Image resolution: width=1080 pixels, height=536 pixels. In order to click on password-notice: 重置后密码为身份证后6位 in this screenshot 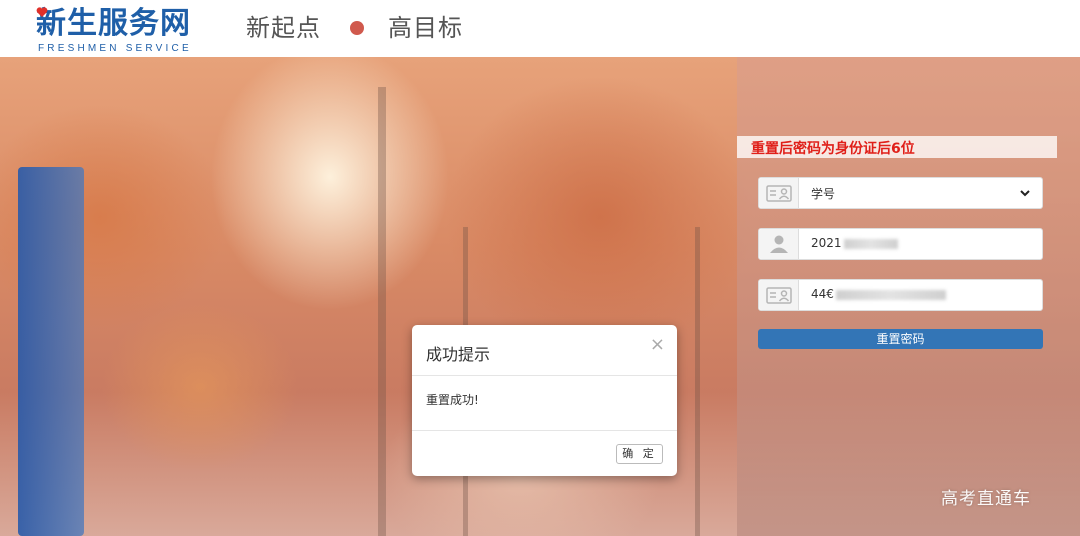, I will do `click(897, 147)`.